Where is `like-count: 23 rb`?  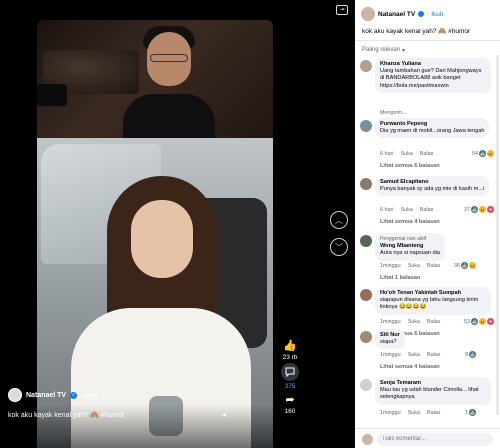
like-count: 23 rb is located at coordinates (290, 357).